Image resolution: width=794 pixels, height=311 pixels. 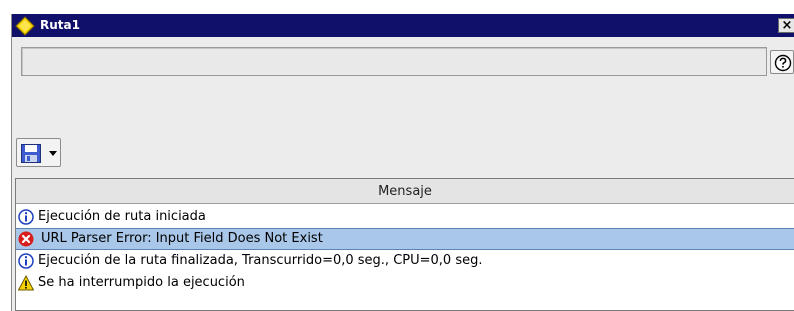 I want to click on save-disk-icon, so click(x=31, y=153).